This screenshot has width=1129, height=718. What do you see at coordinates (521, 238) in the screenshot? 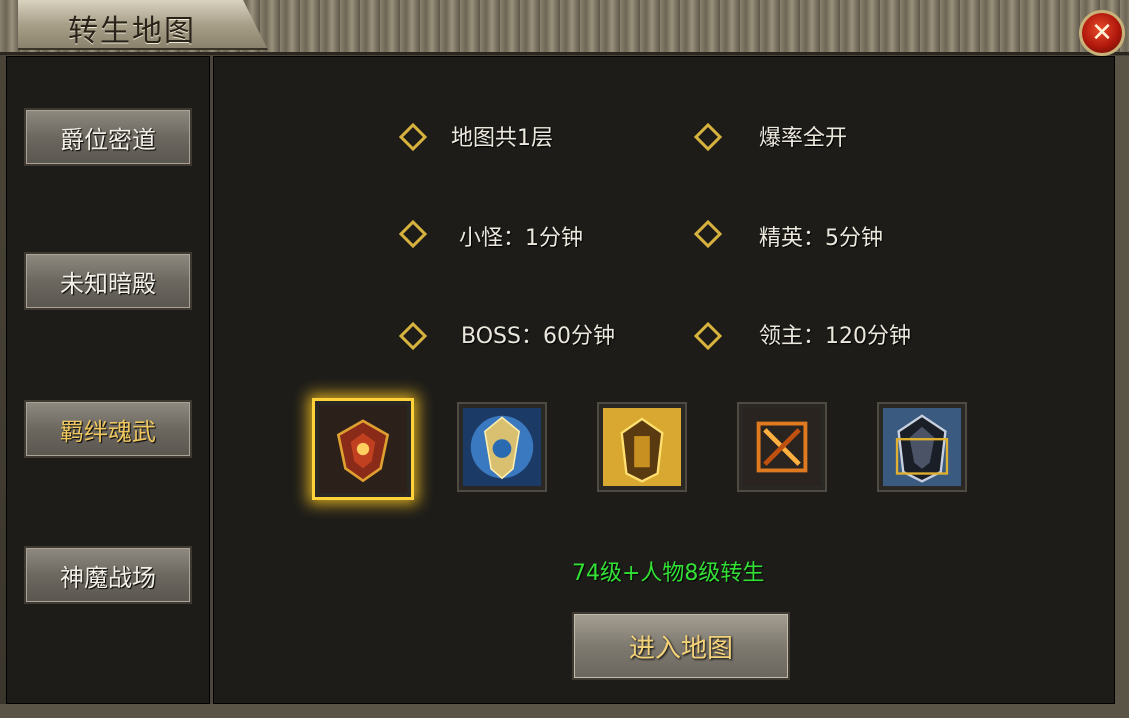
I see `minion-respawn-text: 小怪：1分钟` at bounding box center [521, 238].